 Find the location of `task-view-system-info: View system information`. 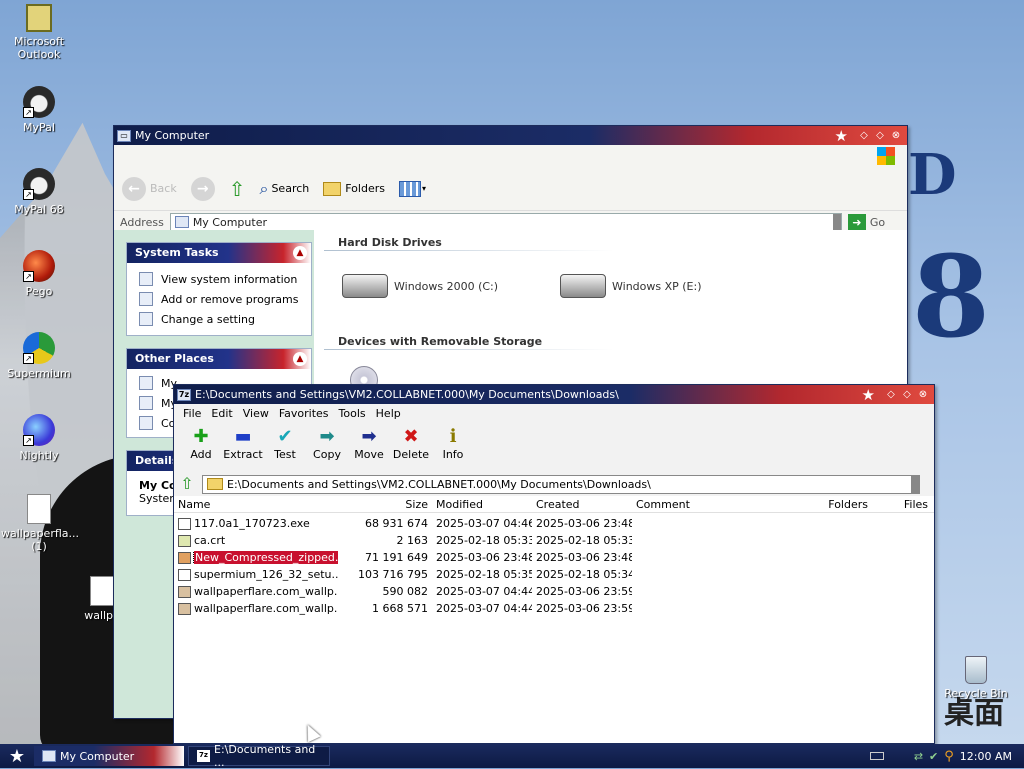

task-view-system-info: View system information is located at coordinates (219, 279).